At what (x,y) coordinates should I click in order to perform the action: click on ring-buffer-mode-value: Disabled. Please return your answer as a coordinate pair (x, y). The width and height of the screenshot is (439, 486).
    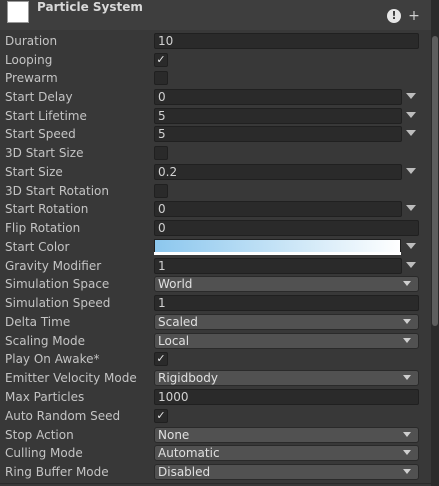
    Looking at the image, I should click on (184, 472).